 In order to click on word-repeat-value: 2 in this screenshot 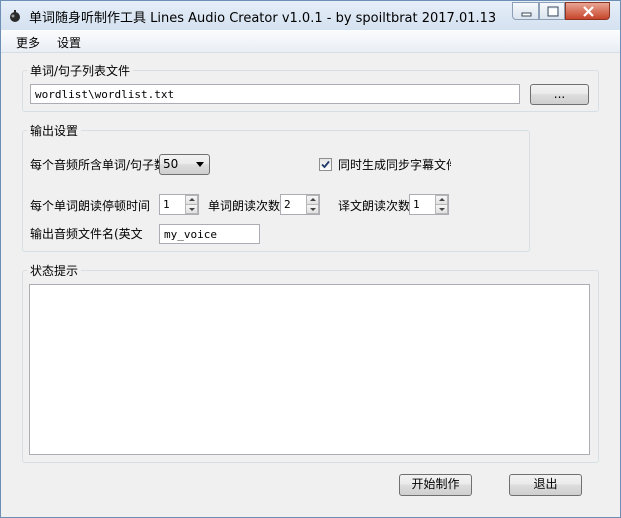, I will do `click(287, 204)`.